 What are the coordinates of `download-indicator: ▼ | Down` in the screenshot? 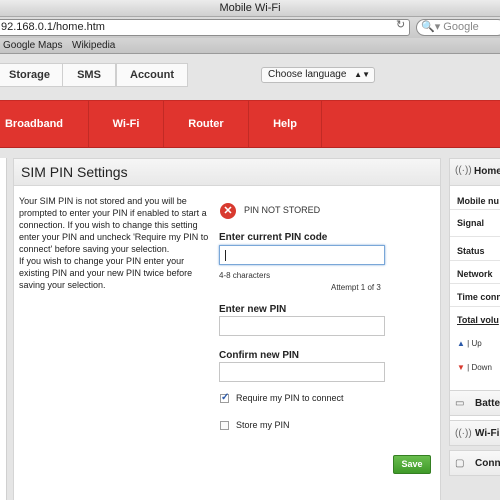 It's located at (474, 367).